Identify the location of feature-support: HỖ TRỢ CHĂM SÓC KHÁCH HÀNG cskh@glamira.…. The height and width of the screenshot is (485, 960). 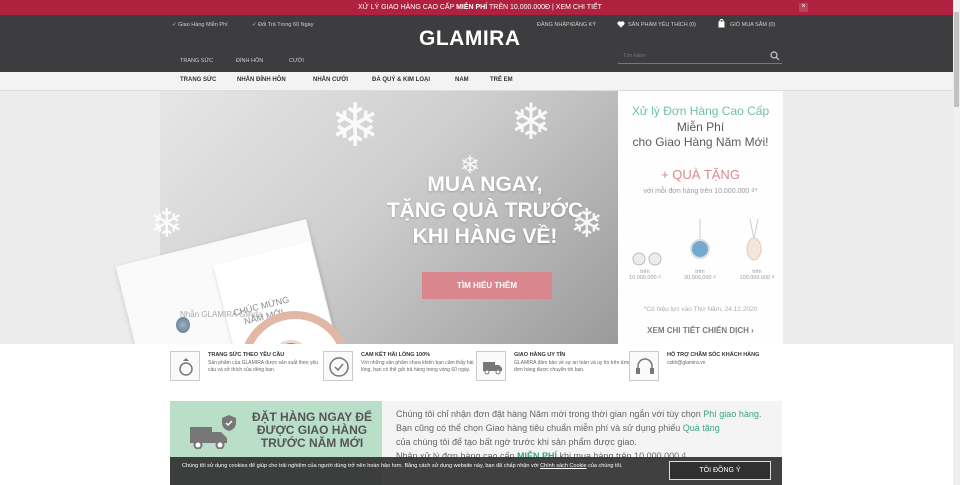
(706, 371).